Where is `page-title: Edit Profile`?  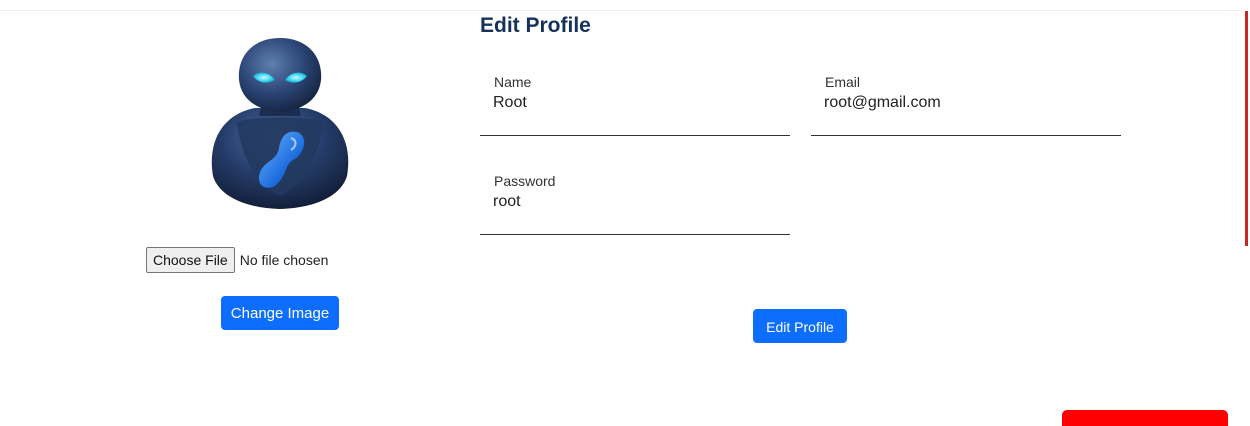 page-title: Edit Profile is located at coordinates (535, 25).